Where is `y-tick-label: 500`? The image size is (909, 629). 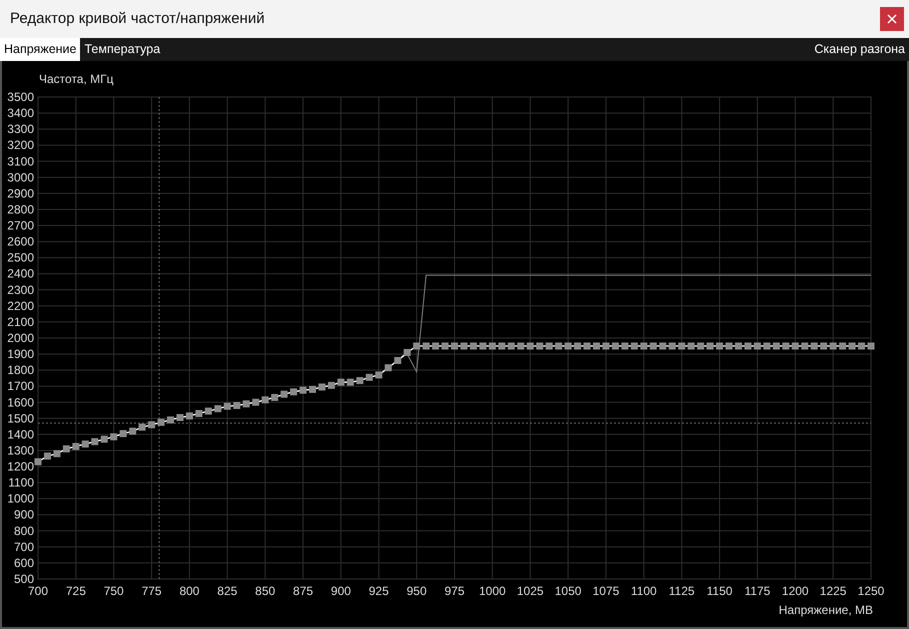 y-tick-label: 500 is located at coordinates (24, 579).